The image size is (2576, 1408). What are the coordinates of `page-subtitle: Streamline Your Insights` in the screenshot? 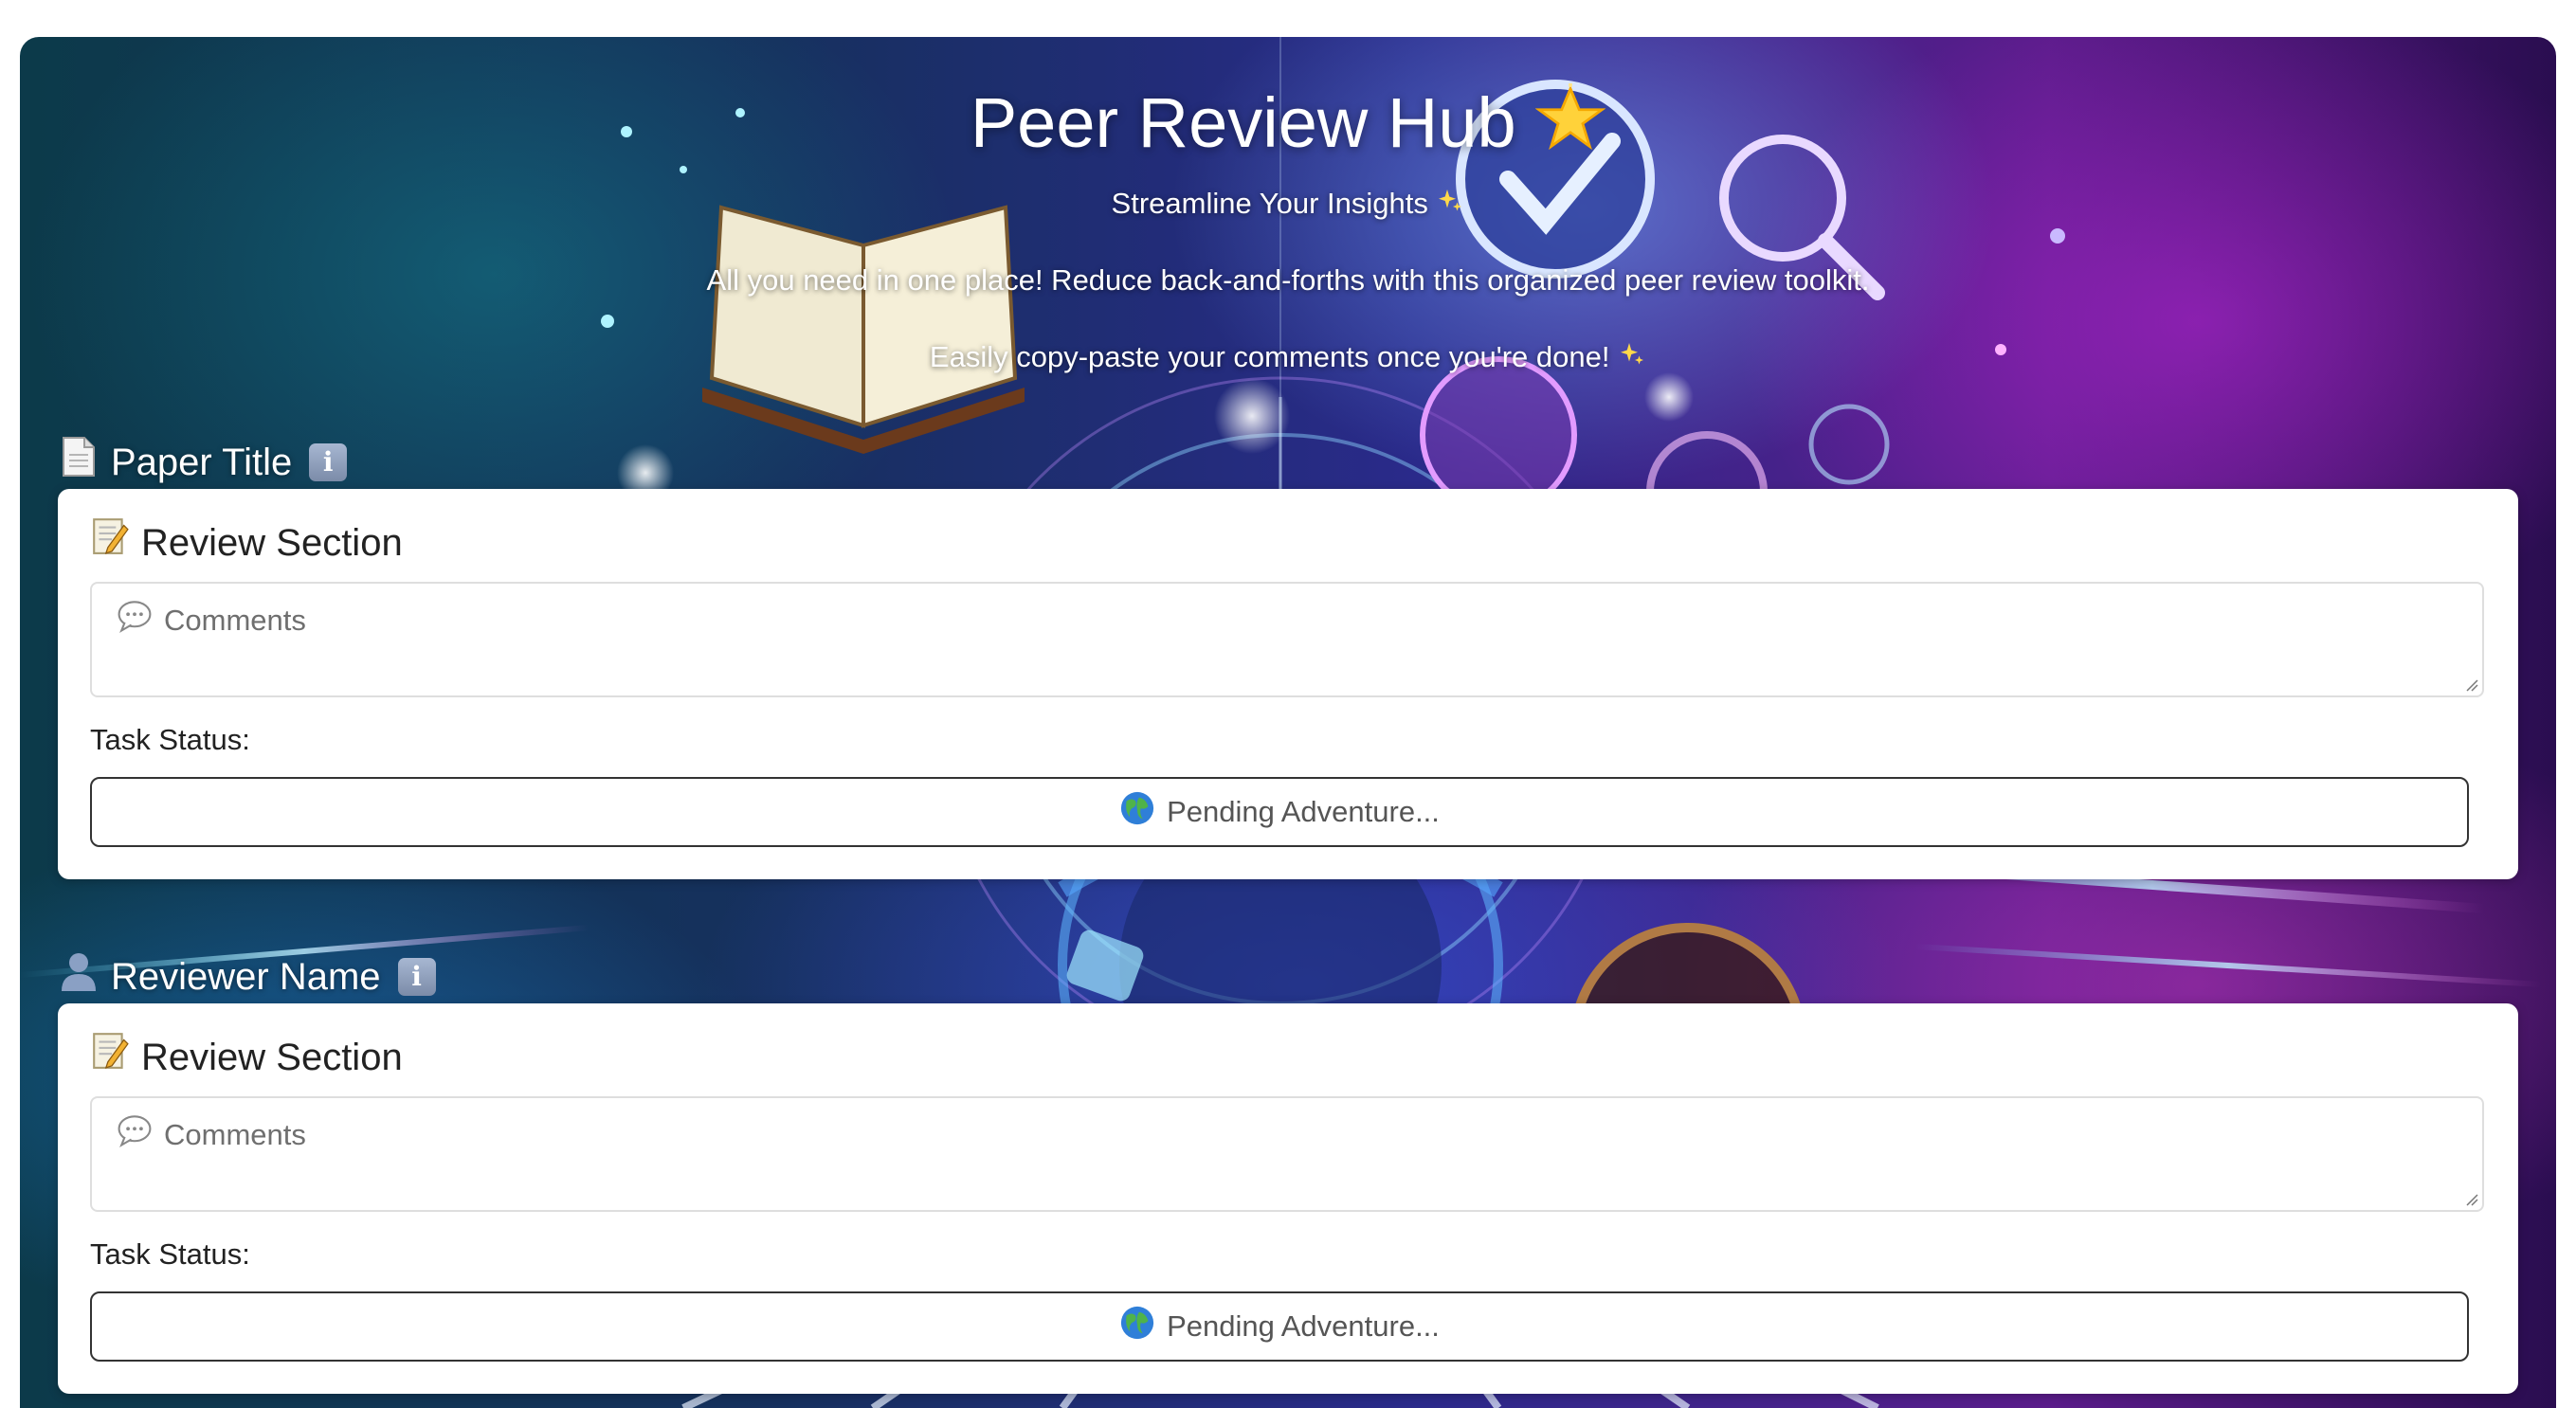 It's located at (1288, 205).